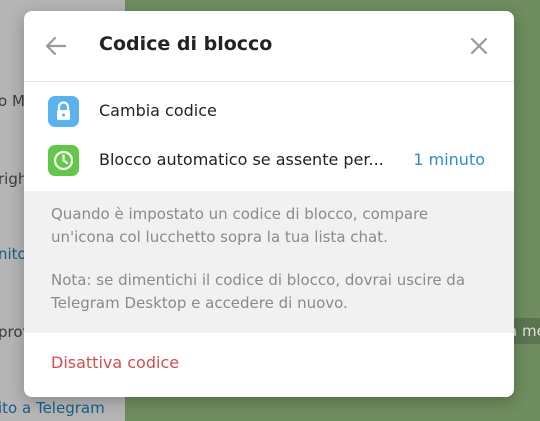 The height and width of the screenshot is (421, 540). Describe the element at coordinates (269, 111) in the screenshot. I see `change-passcode-row: Cambia codice` at that location.